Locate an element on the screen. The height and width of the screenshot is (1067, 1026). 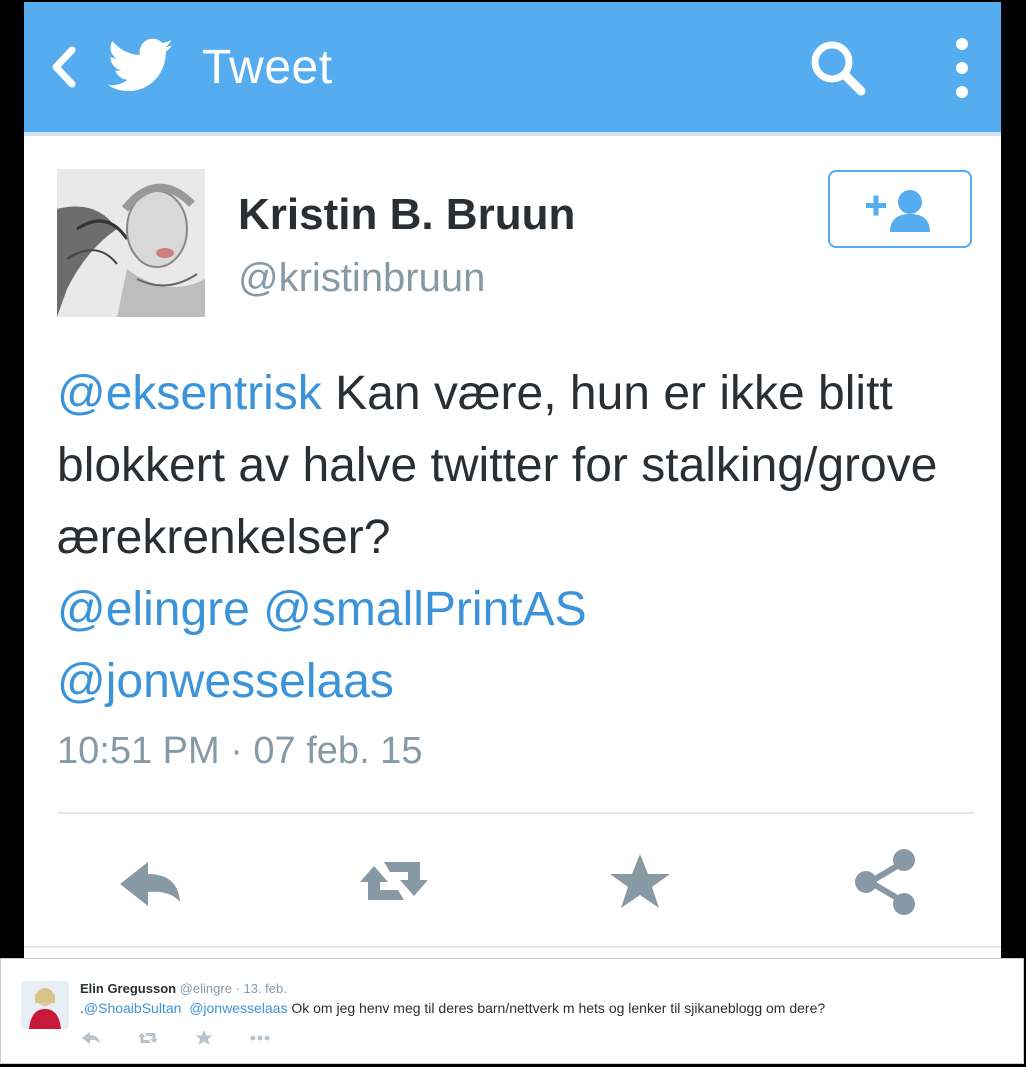
tweet-timestamp: 10:51 PM · 07 feb. 15 is located at coordinates (240, 751).